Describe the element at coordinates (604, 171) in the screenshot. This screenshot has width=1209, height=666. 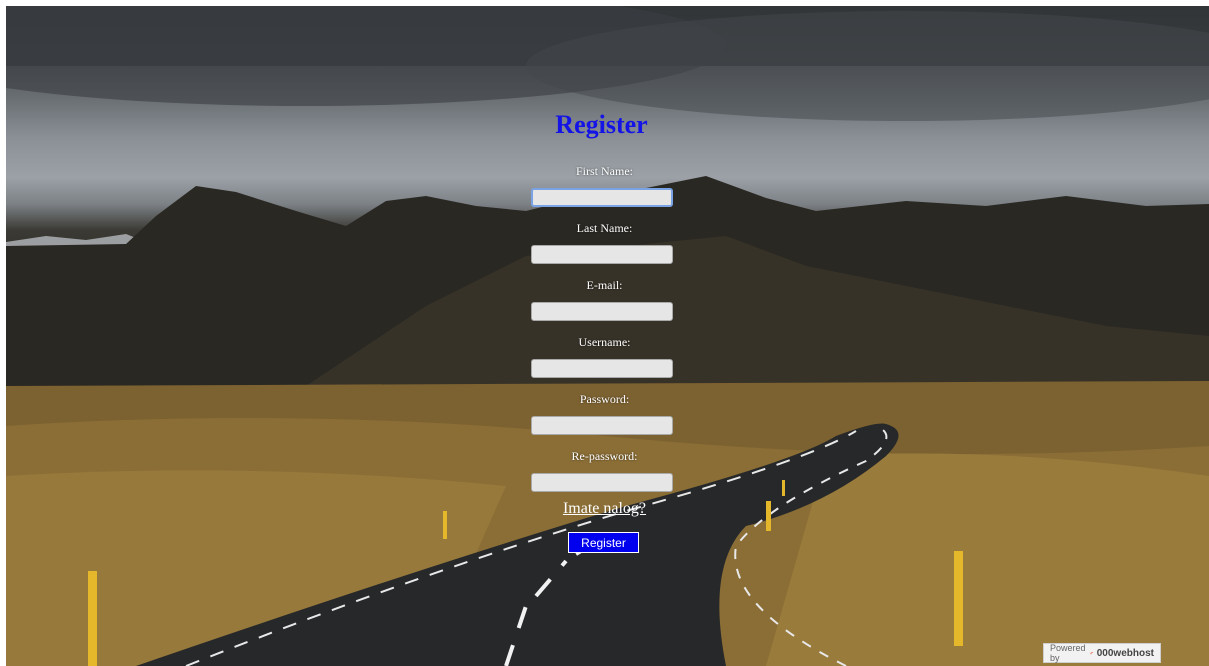
I see `first-name-label: First Name:` at that location.